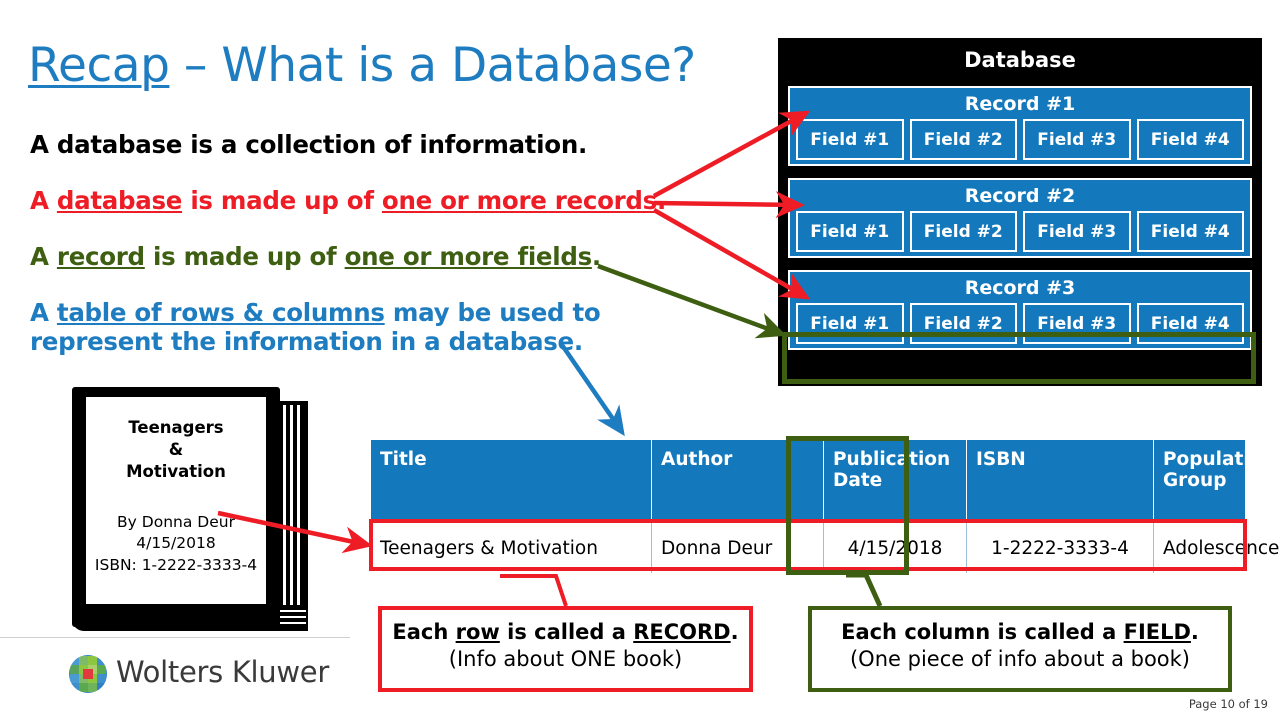  Describe the element at coordinates (468, 256) in the screenshot. I see `bullet-3-term-fields: one or more fields` at that location.